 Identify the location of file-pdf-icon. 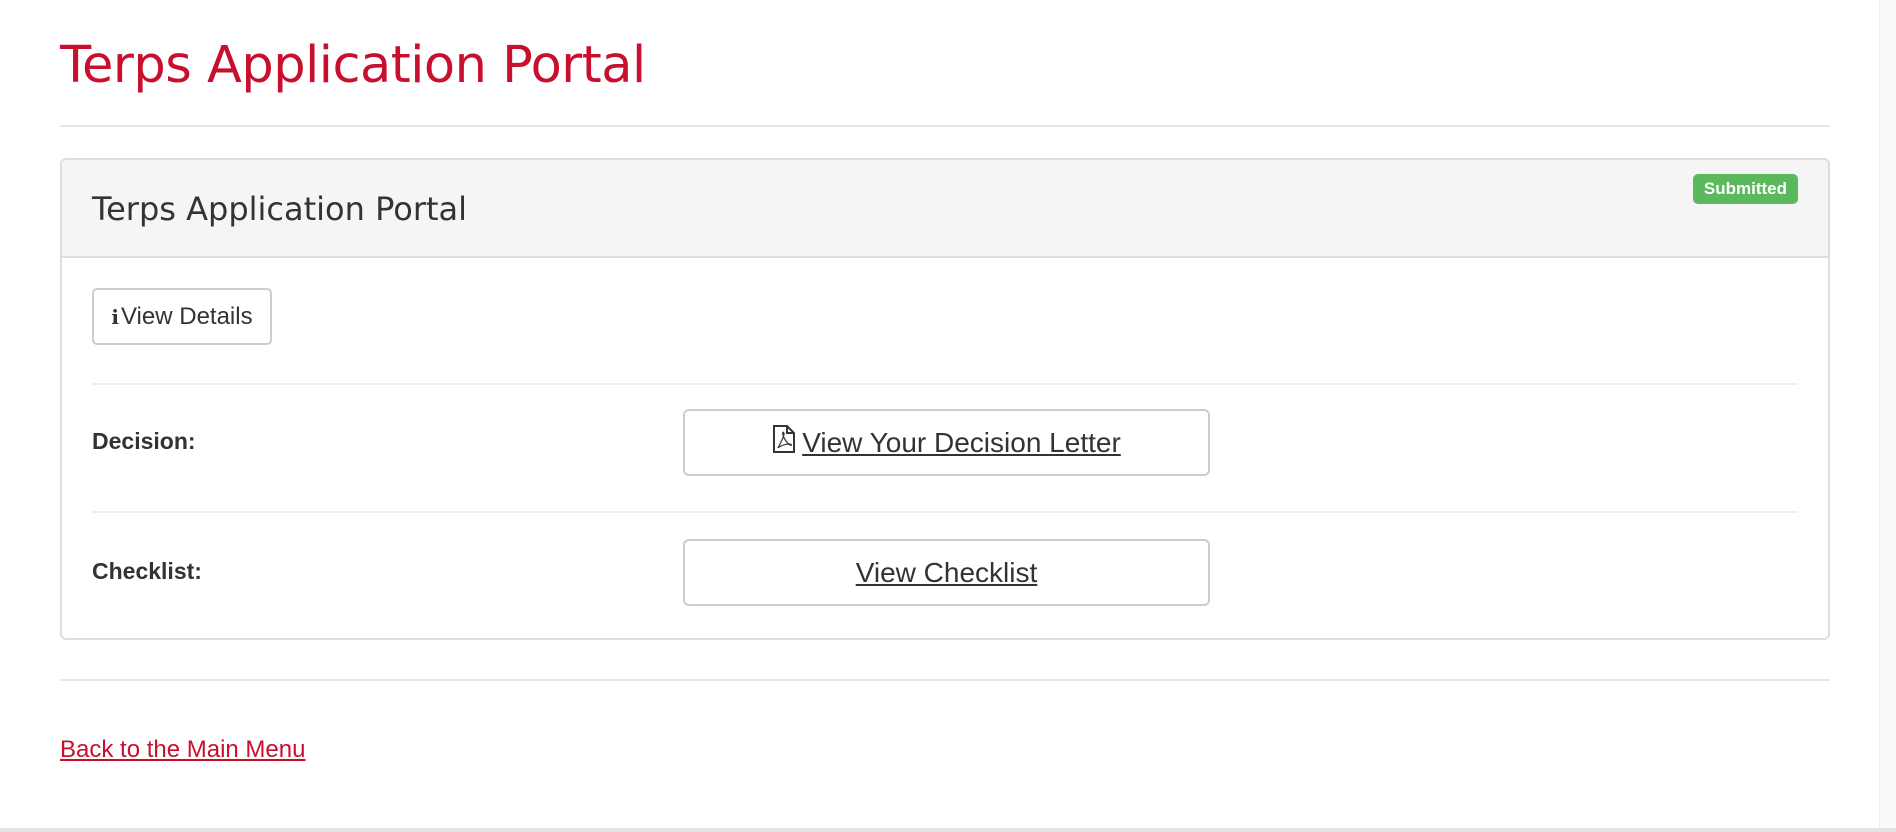
(784, 442).